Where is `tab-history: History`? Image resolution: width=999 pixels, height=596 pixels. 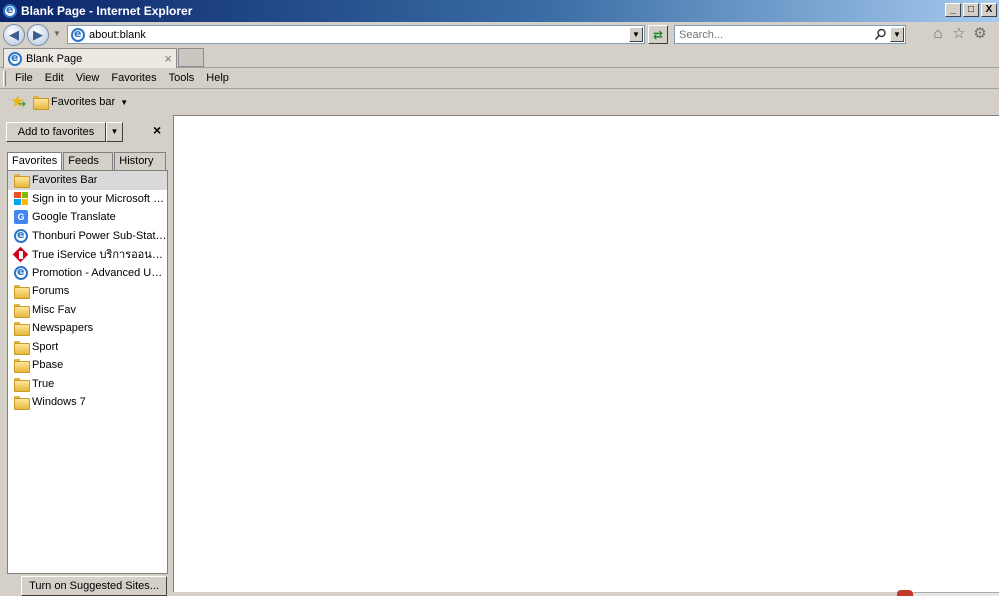
tab-history: History is located at coordinates (140, 161).